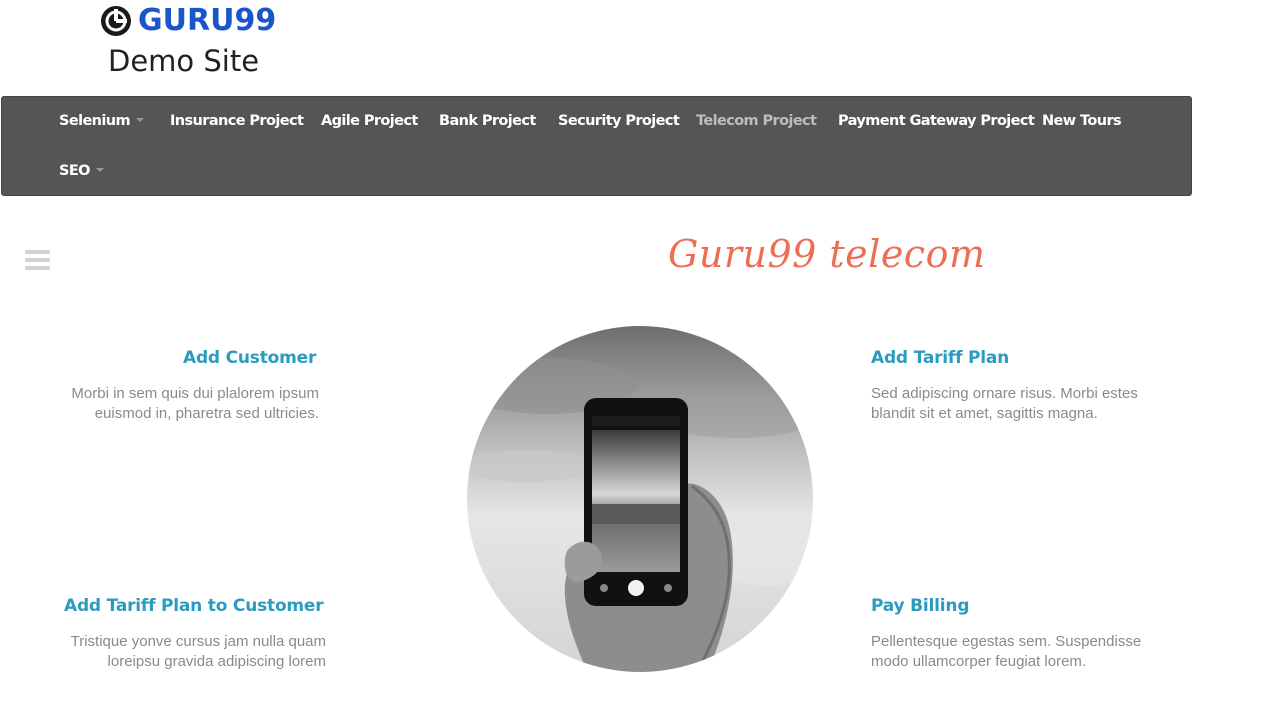 The height and width of the screenshot is (720, 1280). What do you see at coordinates (984, 413) in the screenshot?
I see `description-line: blandit sit et amet, sagittis magna.` at bounding box center [984, 413].